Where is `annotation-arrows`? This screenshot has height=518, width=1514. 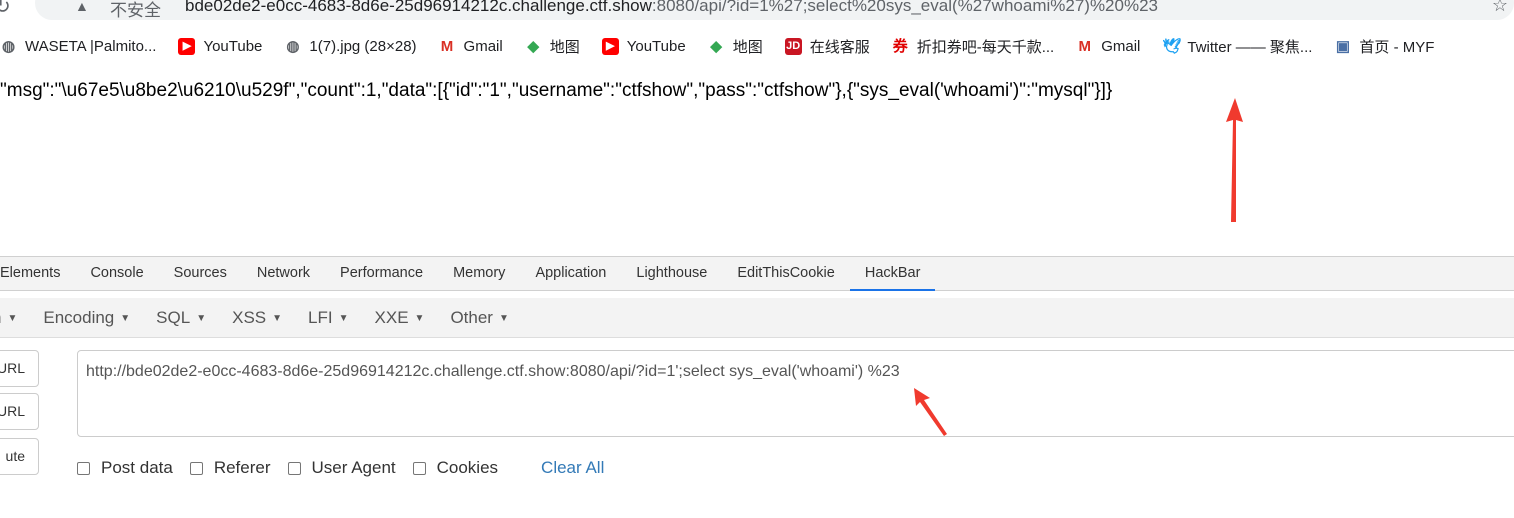
annotation-arrows is located at coordinates (1078, 267).